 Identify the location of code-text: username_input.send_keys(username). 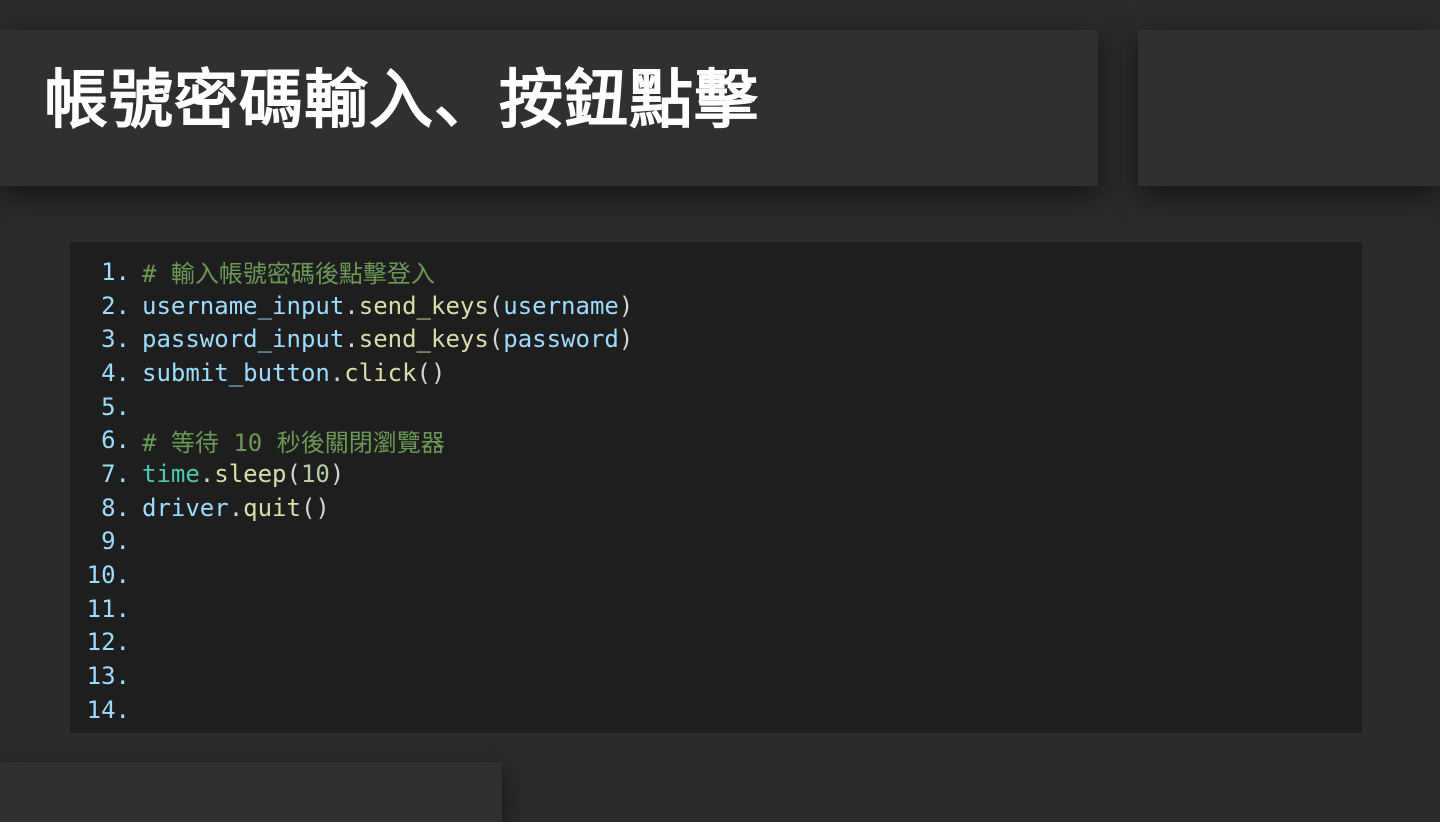
(387, 306).